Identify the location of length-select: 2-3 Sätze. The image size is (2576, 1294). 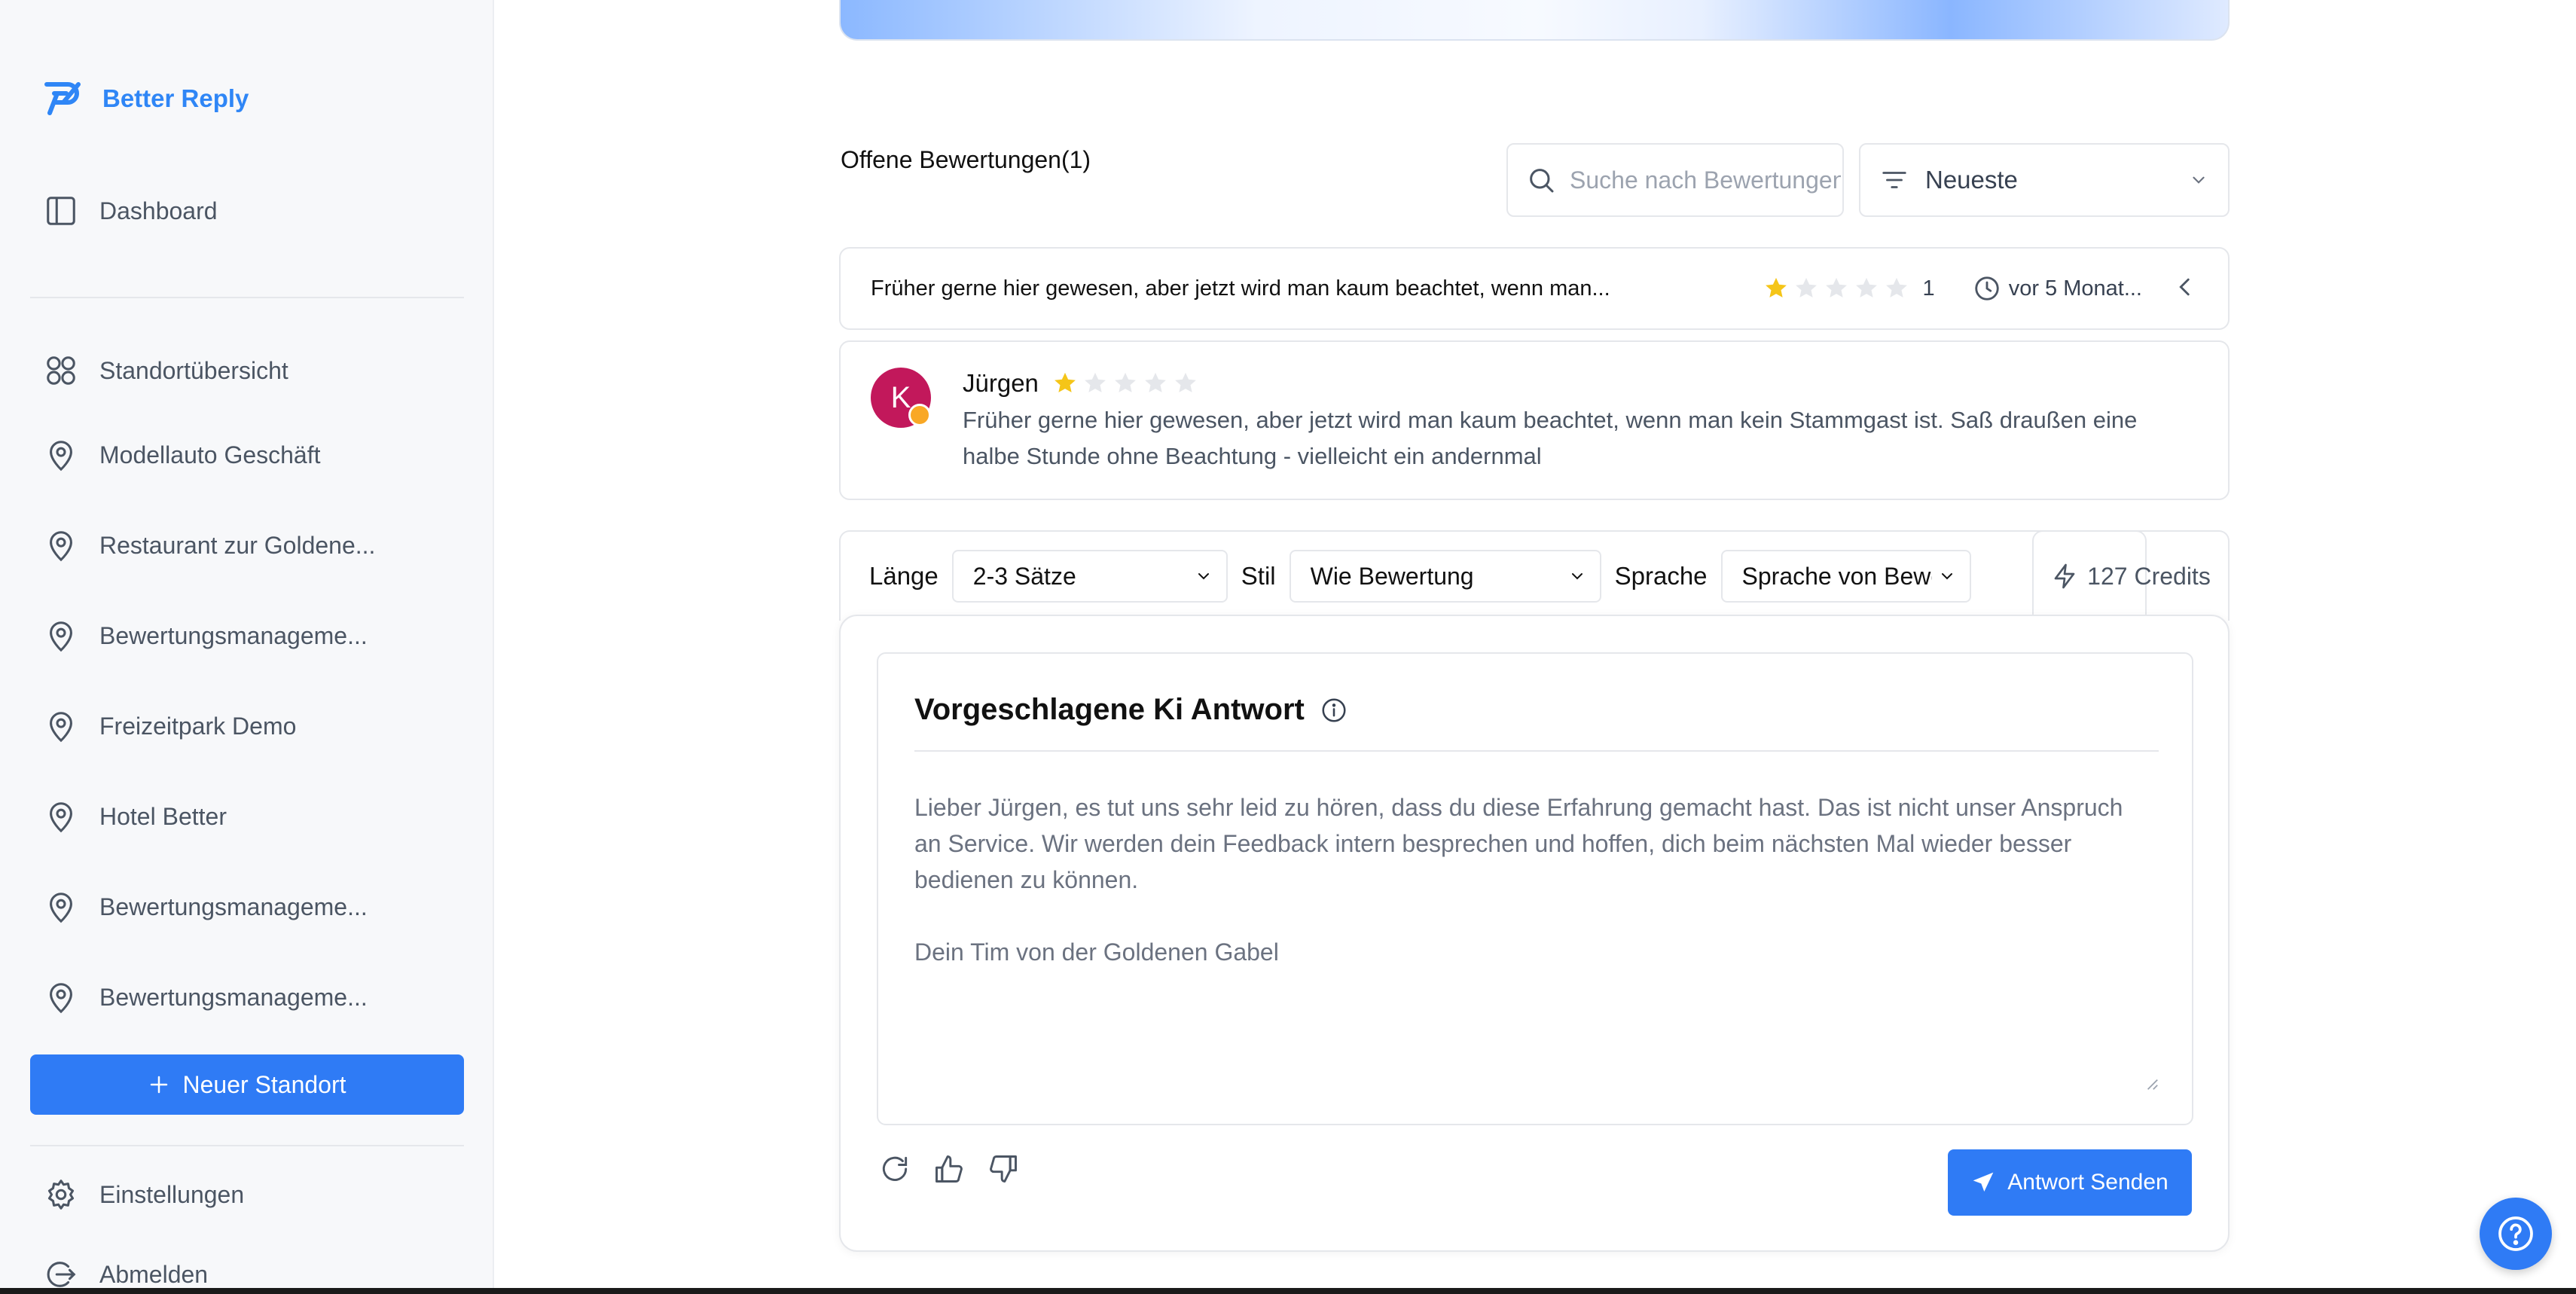
(1090, 576).